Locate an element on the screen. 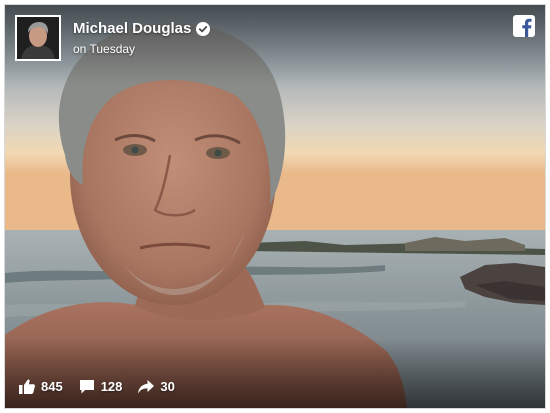 The height and width of the screenshot is (413, 550). thumbs-up-icon is located at coordinates (27, 386).